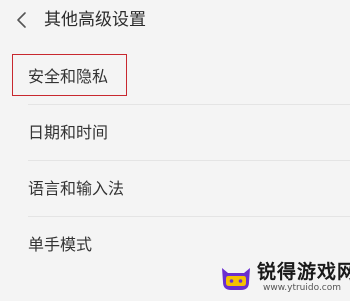 The height and width of the screenshot is (301, 350). What do you see at coordinates (68, 132) in the screenshot?
I see `menu-item-label: 日期和时间` at bounding box center [68, 132].